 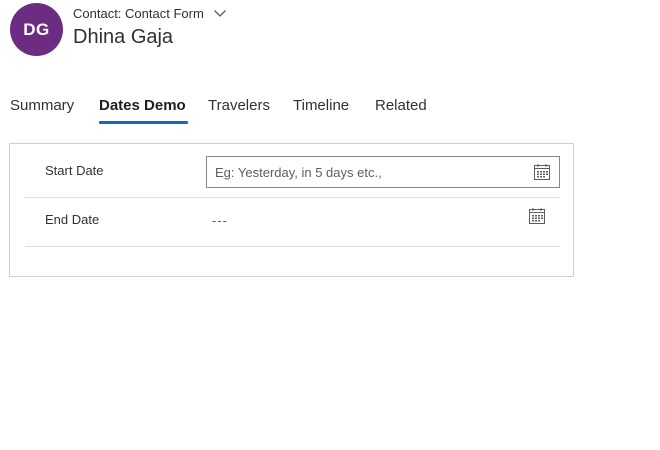 I want to click on tab-timeline: Timeline, so click(x=321, y=105).